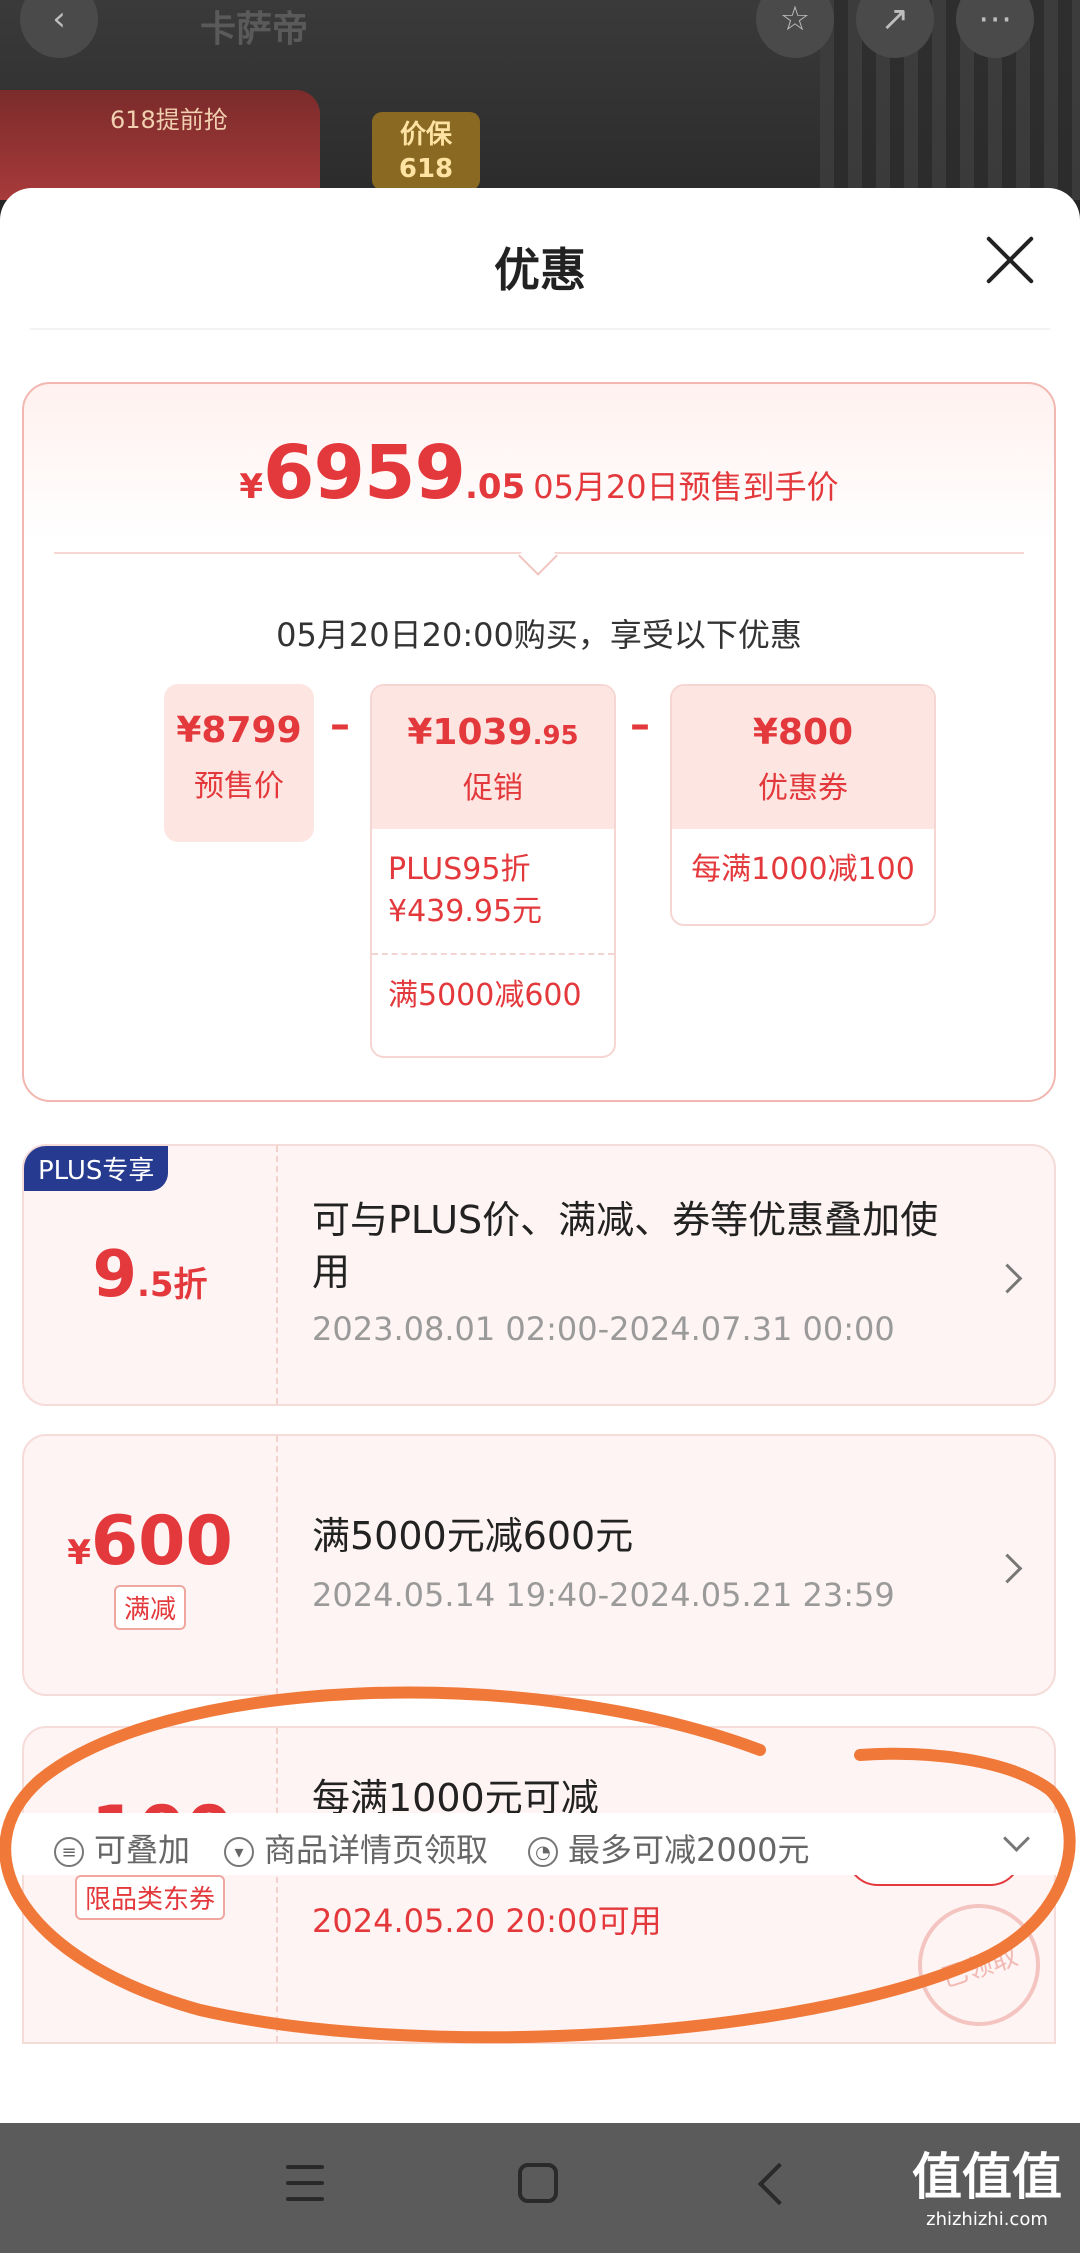 The width and height of the screenshot is (1080, 2253). What do you see at coordinates (79, 1553) in the screenshot?
I see `value-currency: ¥` at bounding box center [79, 1553].